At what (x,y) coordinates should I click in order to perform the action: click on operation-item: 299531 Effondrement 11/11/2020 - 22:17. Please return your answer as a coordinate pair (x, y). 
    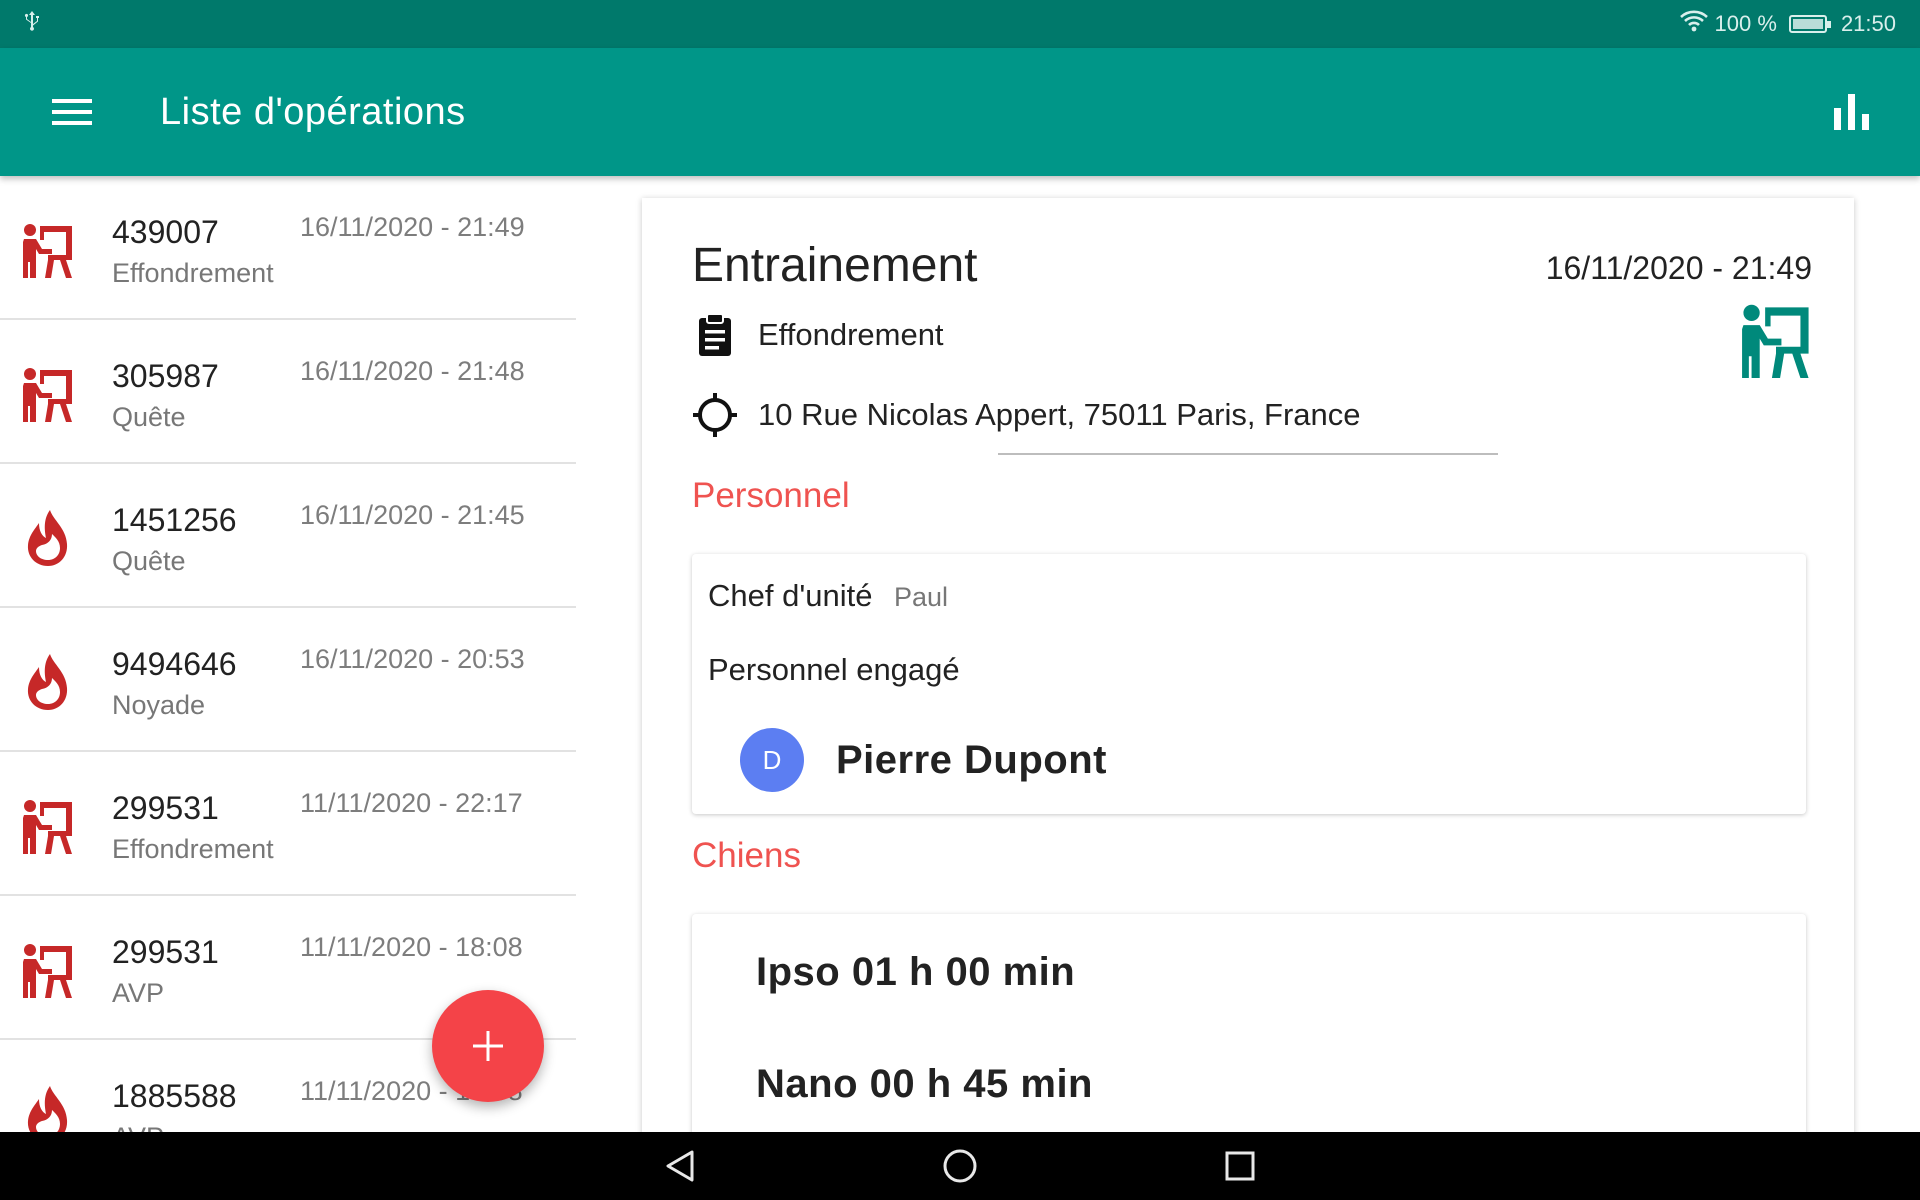
    Looking at the image, I should click on (288, 824).